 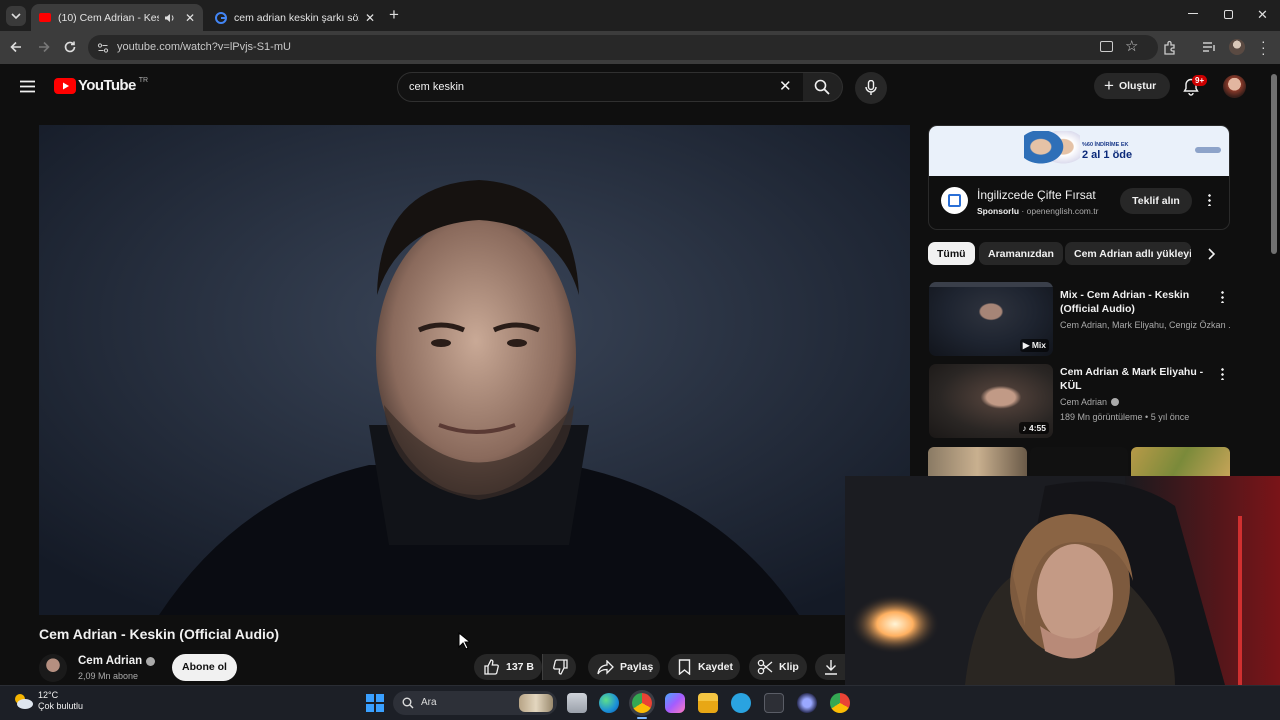 What do you see at coordinates (45, 17) in the screenshot?
I see `youtube-favicon-icon` at bounding box center [45, 17].